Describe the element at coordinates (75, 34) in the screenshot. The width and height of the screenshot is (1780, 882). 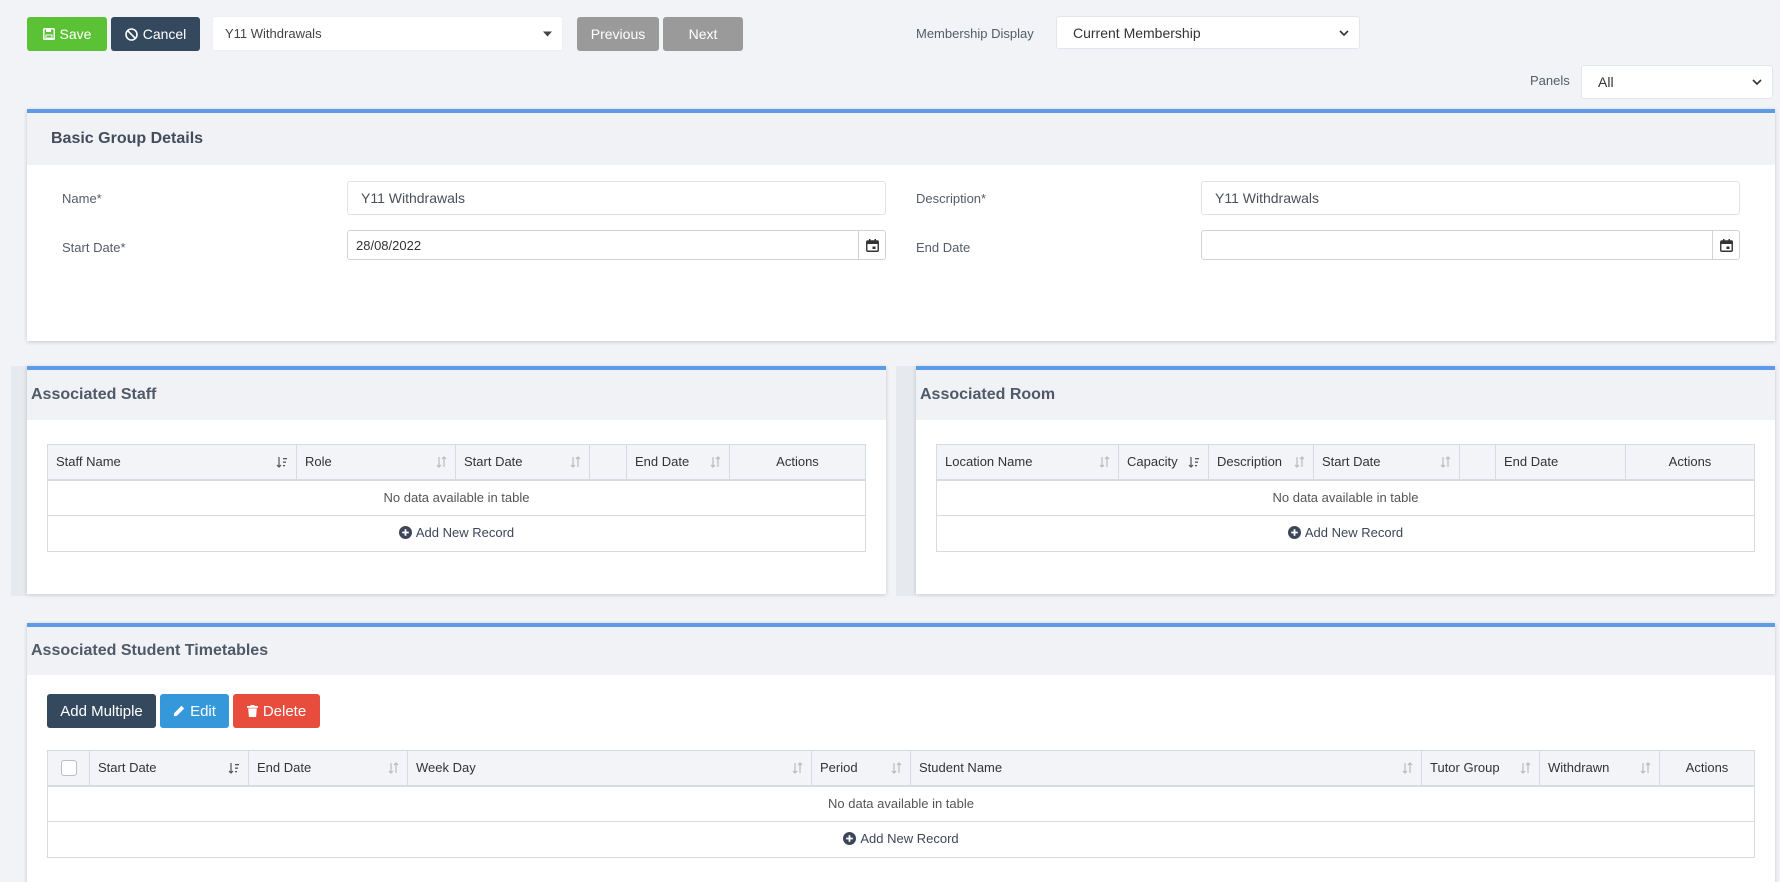
I see `save-label: Save` at that location.